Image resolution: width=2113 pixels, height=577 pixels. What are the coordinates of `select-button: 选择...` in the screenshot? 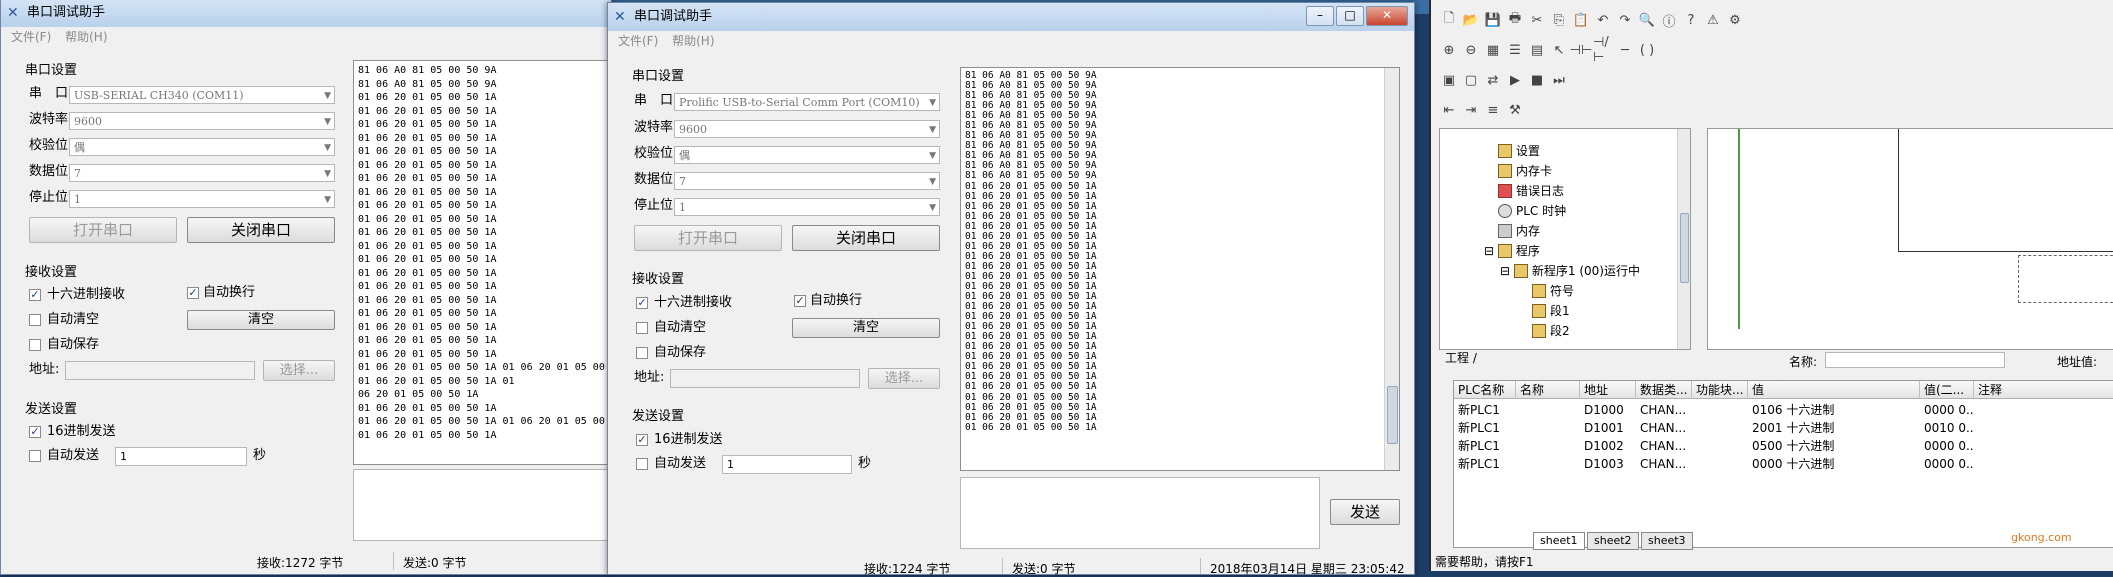 It's located at (904, 378).